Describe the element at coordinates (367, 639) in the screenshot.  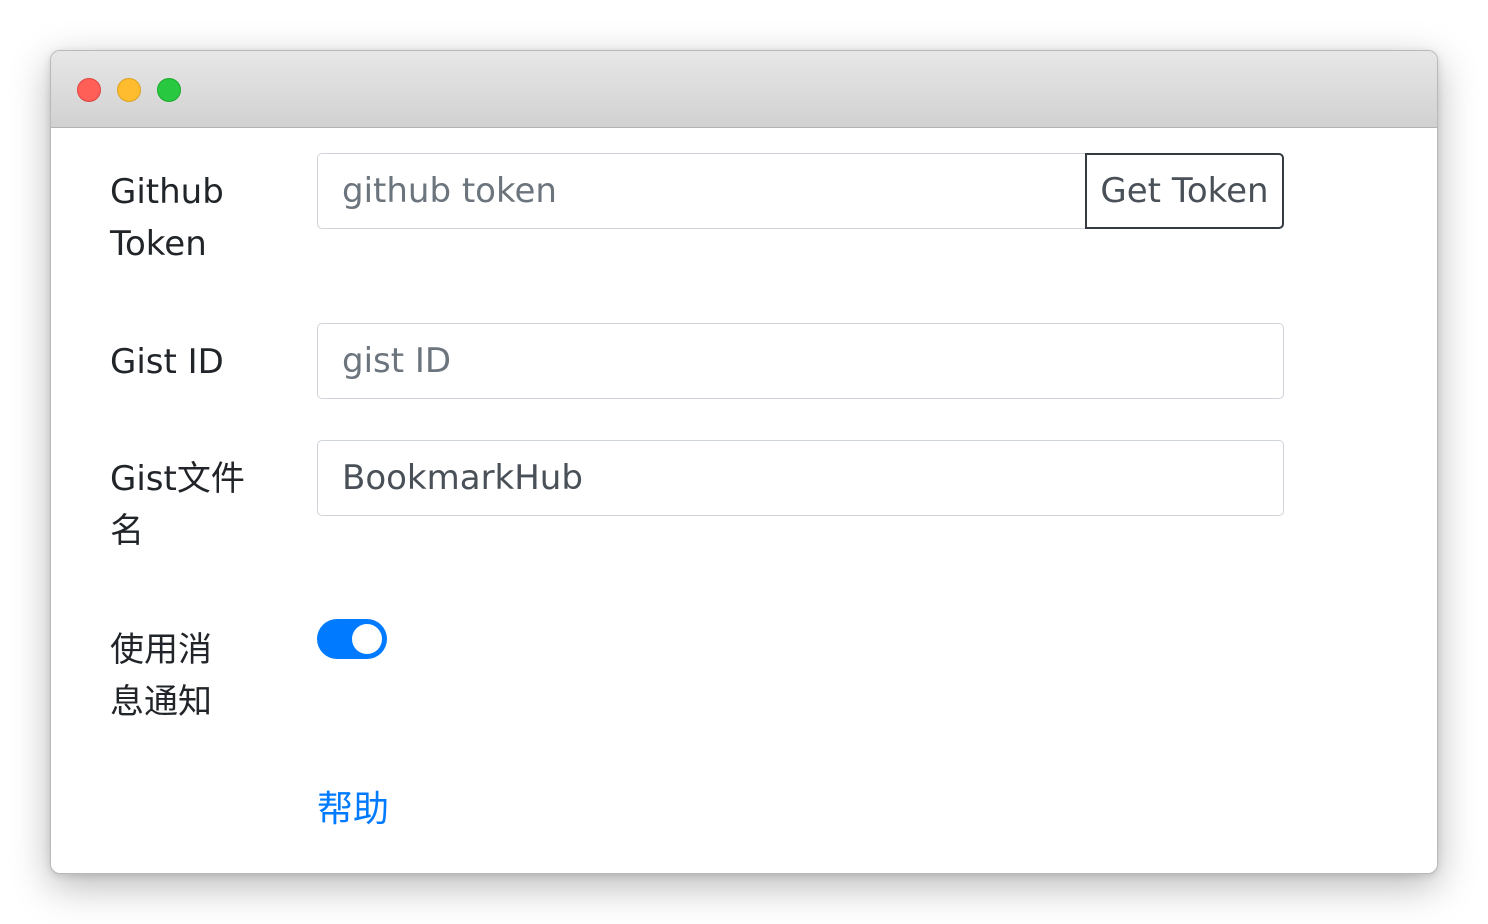
I see `toggle-knob` at that location.